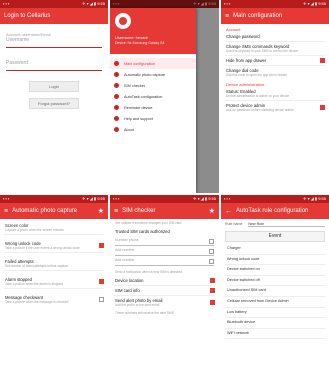 The width and height of the screenshot is (329, 388). I want to click on app-bar: ≡ SIM checker ★, so click(164, 211).